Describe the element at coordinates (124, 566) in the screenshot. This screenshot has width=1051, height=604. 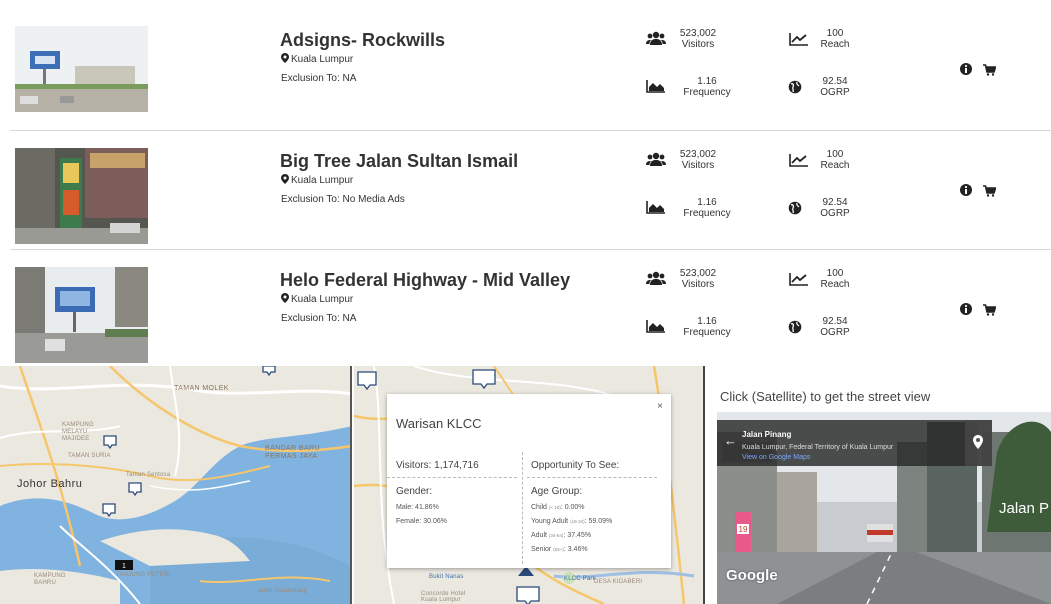
I see `cluster-count: 1` at that location.